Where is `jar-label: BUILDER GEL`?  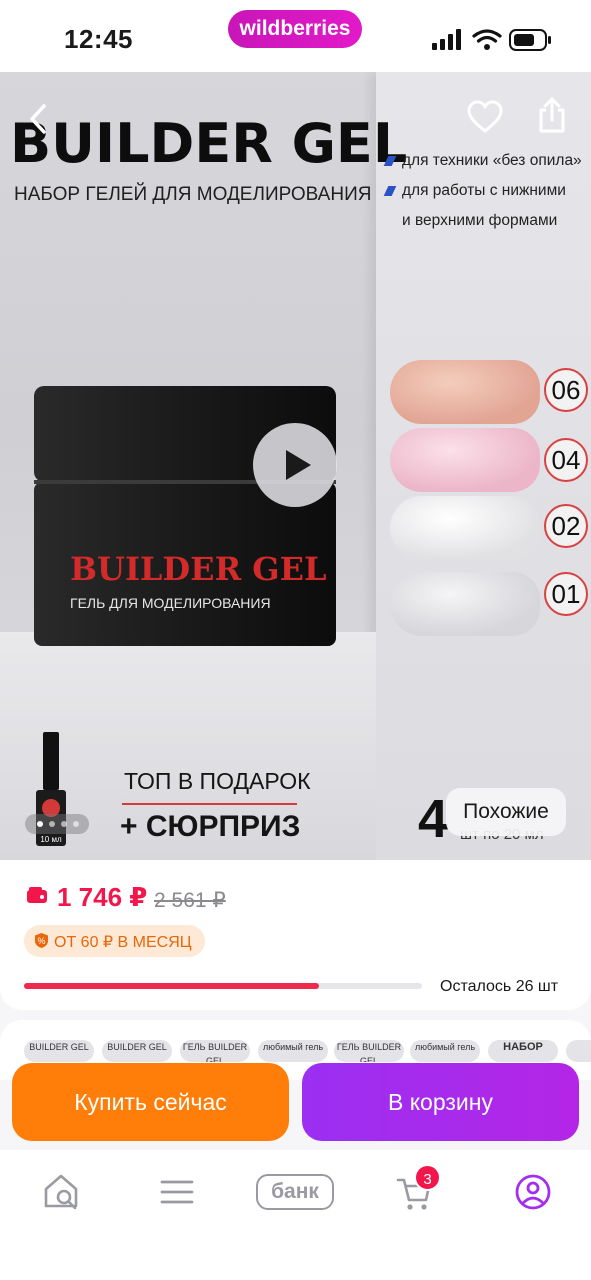
jar-label: BUILDER GEL is located at coordinates (198, 569).